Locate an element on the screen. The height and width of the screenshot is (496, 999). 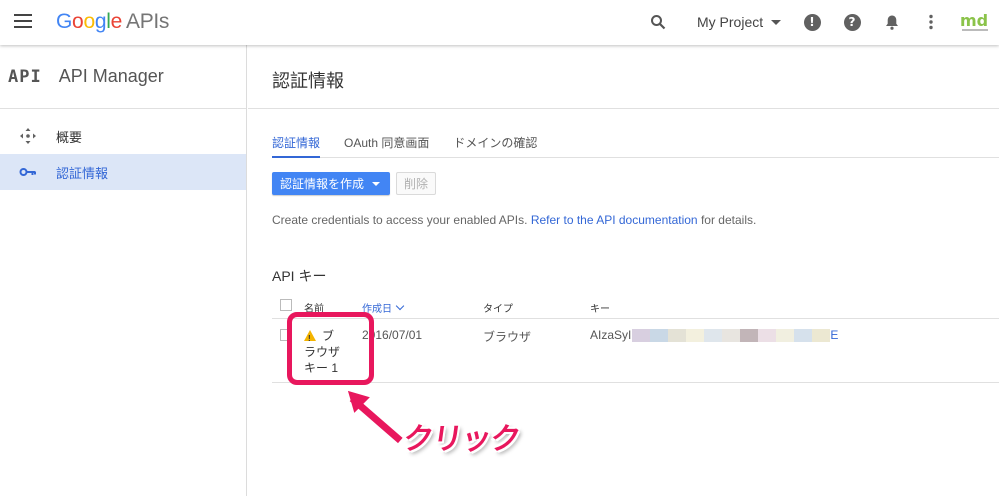
description-after: for details. is located at coordinates (728, 220).